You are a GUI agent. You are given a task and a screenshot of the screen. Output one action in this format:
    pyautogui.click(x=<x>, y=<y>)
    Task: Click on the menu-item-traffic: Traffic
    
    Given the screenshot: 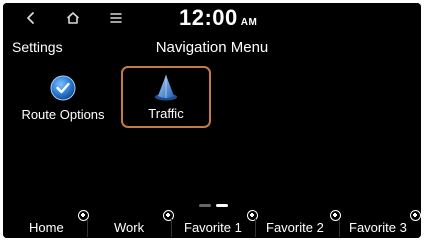 What is the action you would take?
    pyautogui.click(x=166, y=97)
    